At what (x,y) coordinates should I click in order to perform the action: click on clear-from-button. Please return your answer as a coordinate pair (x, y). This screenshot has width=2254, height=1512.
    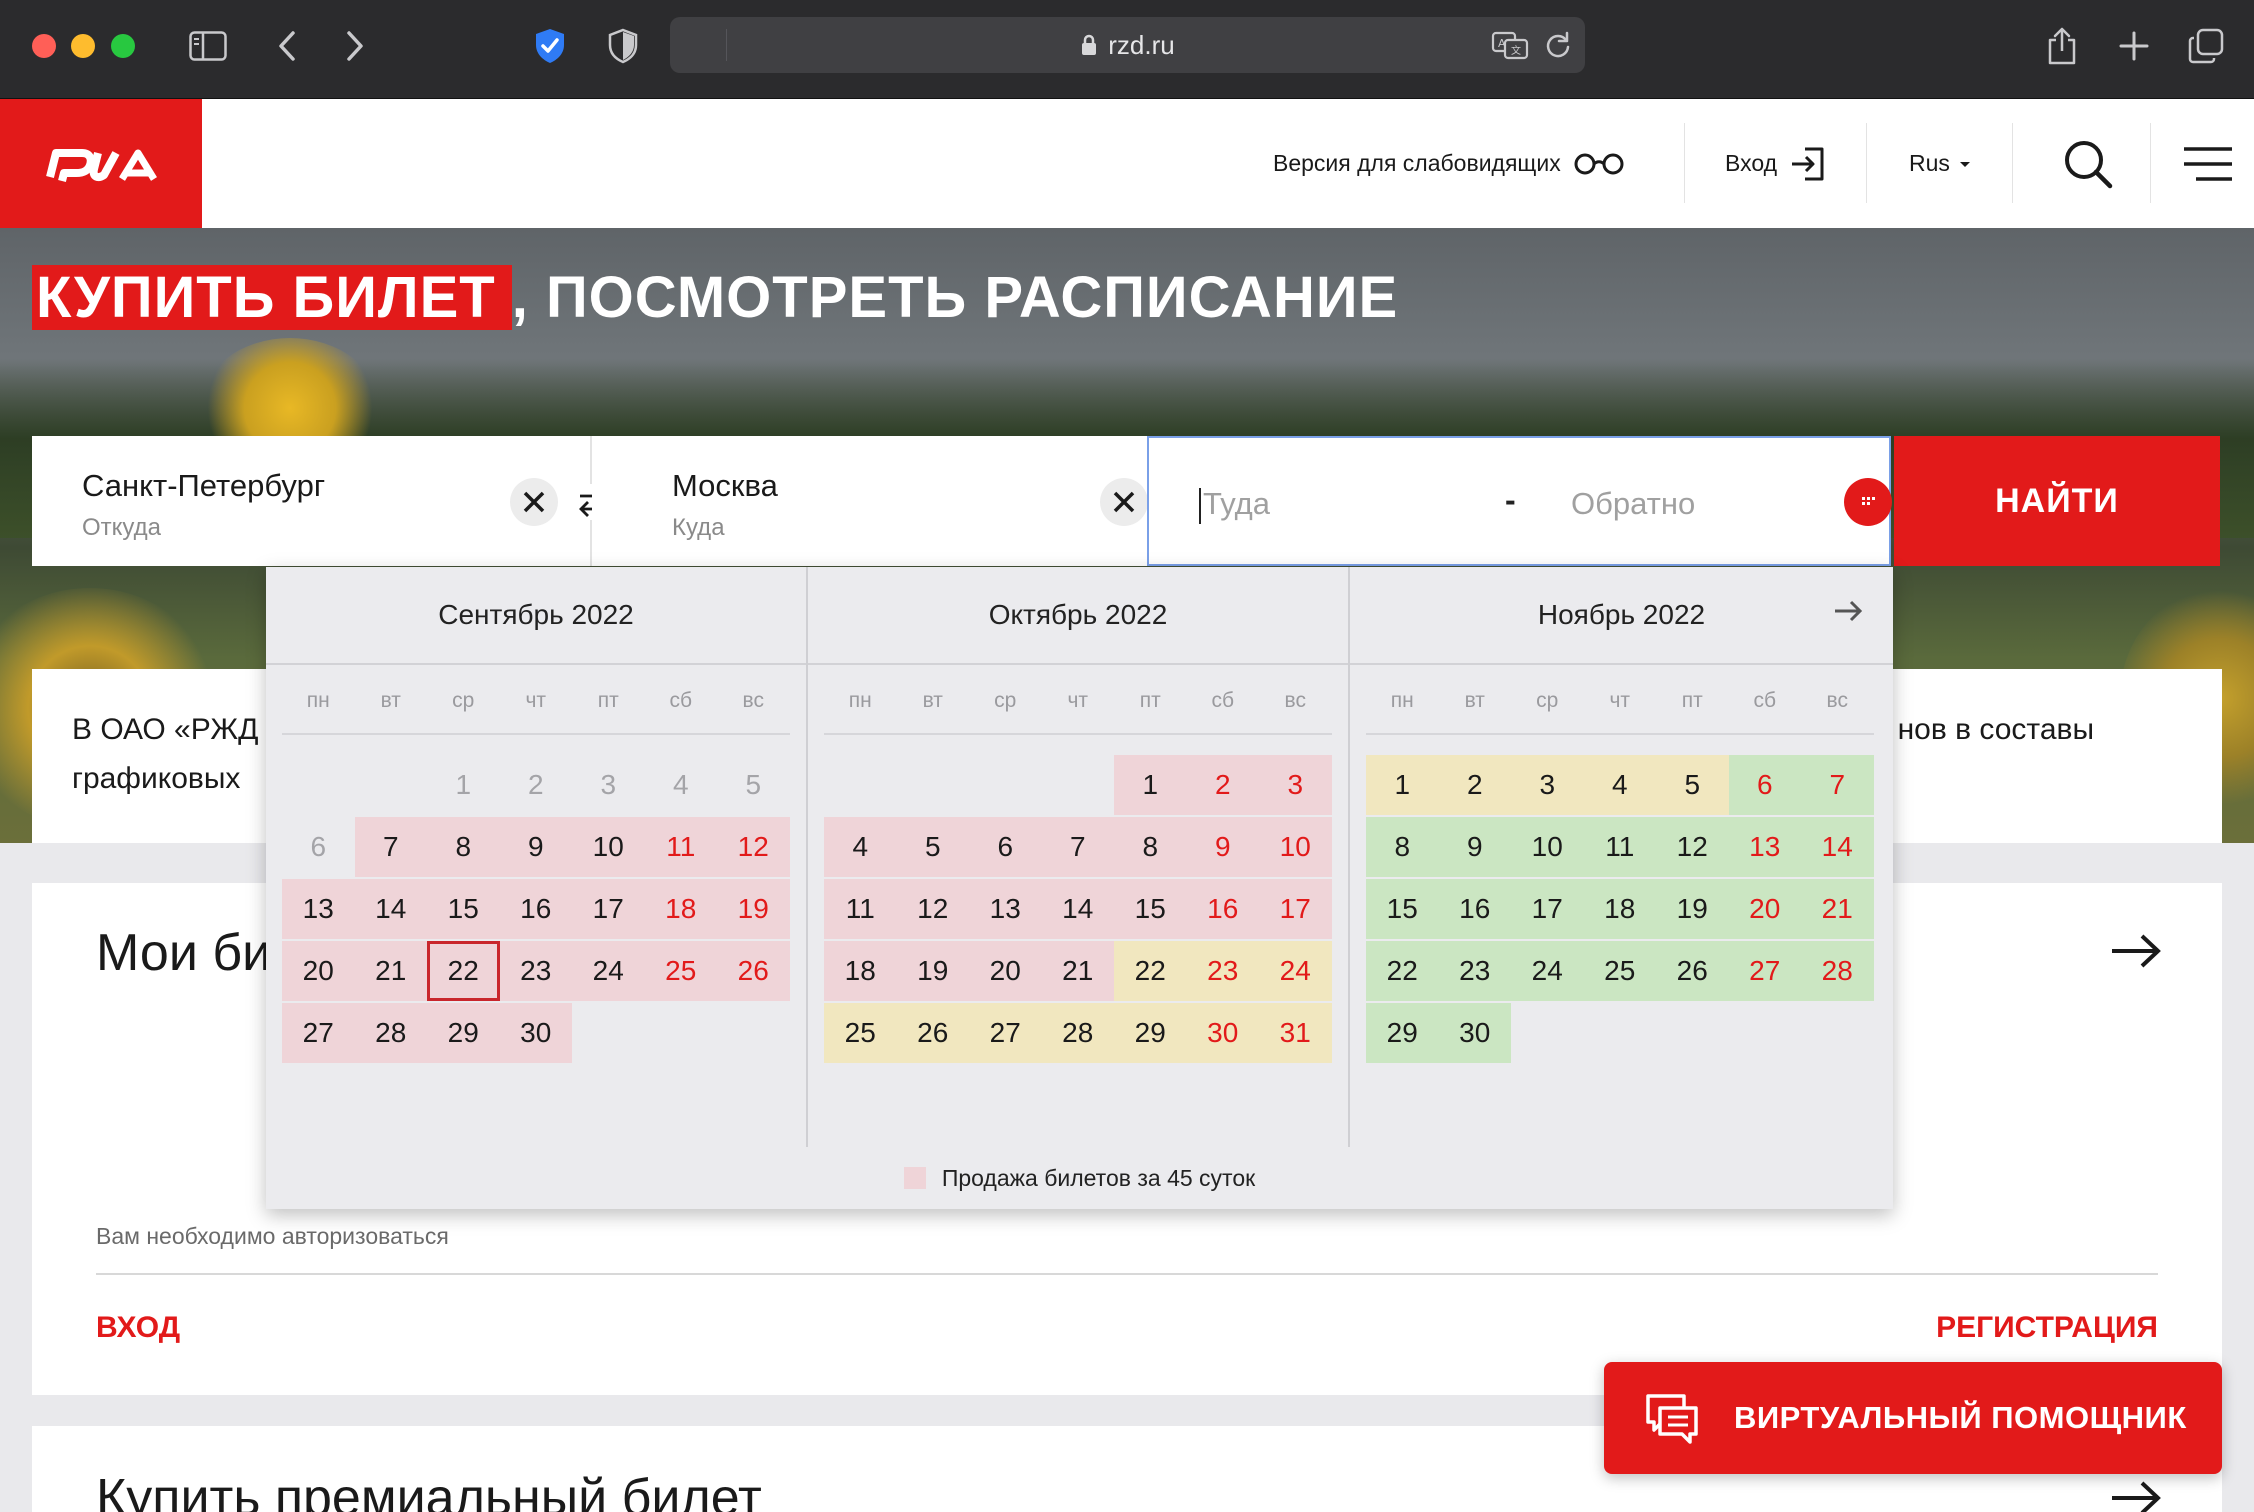
    Looking at the image, I should click on (534, 502).